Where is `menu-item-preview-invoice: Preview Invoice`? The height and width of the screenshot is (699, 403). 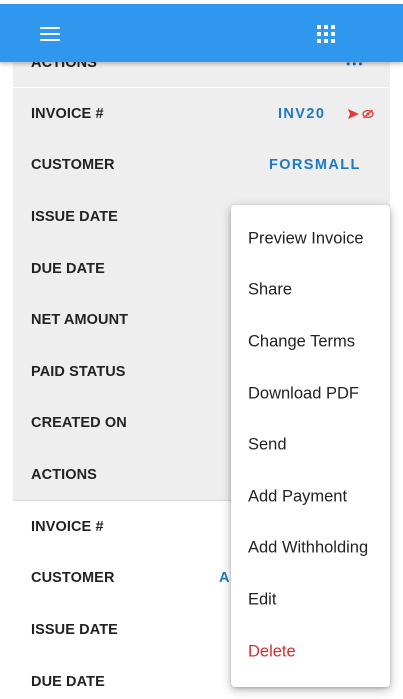
menu-item-preview-invoice: Preview Invoice is located at coordinates (310, 239).